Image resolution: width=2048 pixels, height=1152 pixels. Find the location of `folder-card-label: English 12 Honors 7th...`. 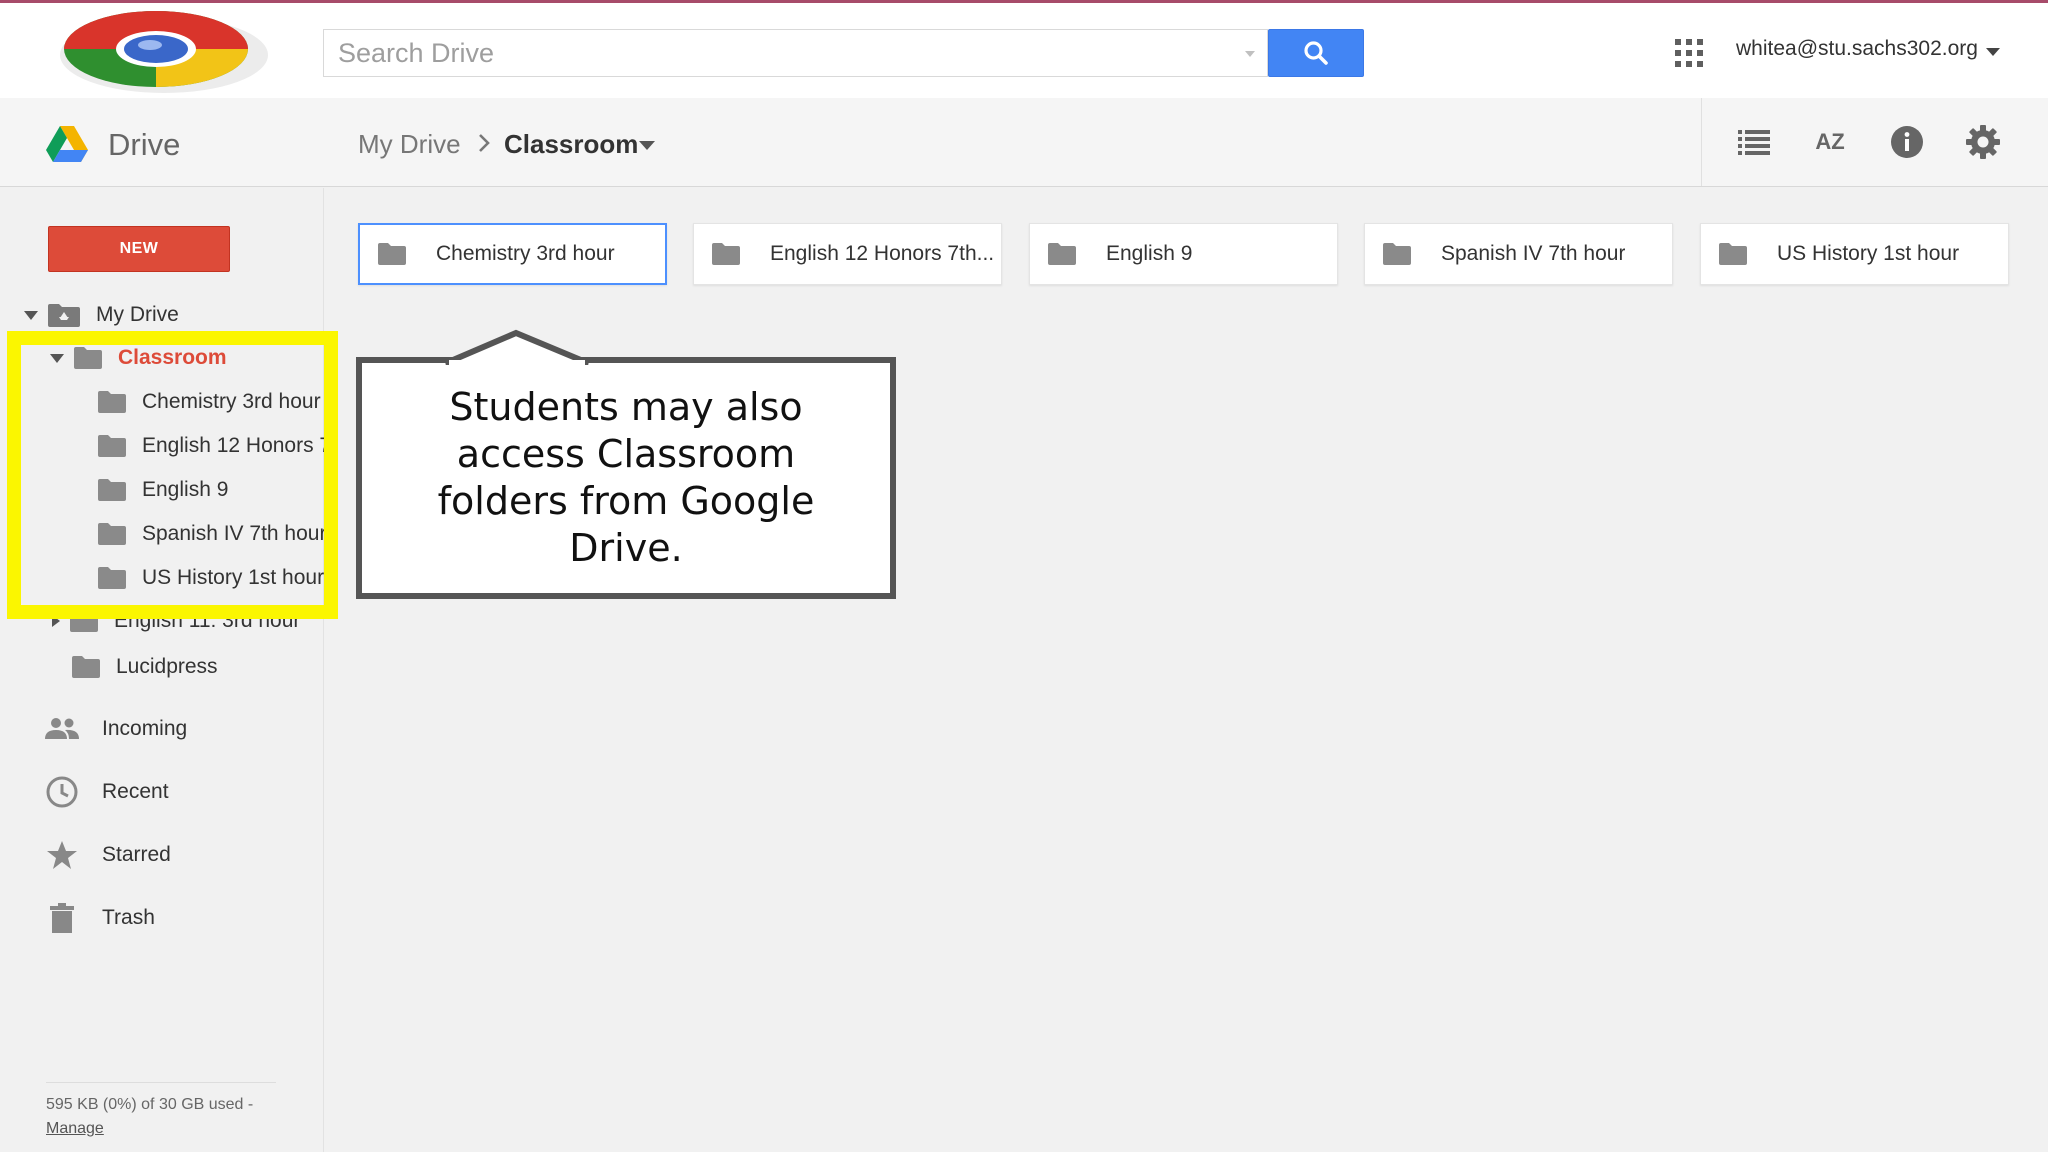

folder-card-label: English 12 Honors 7th... is located at coordinates (882, 253).